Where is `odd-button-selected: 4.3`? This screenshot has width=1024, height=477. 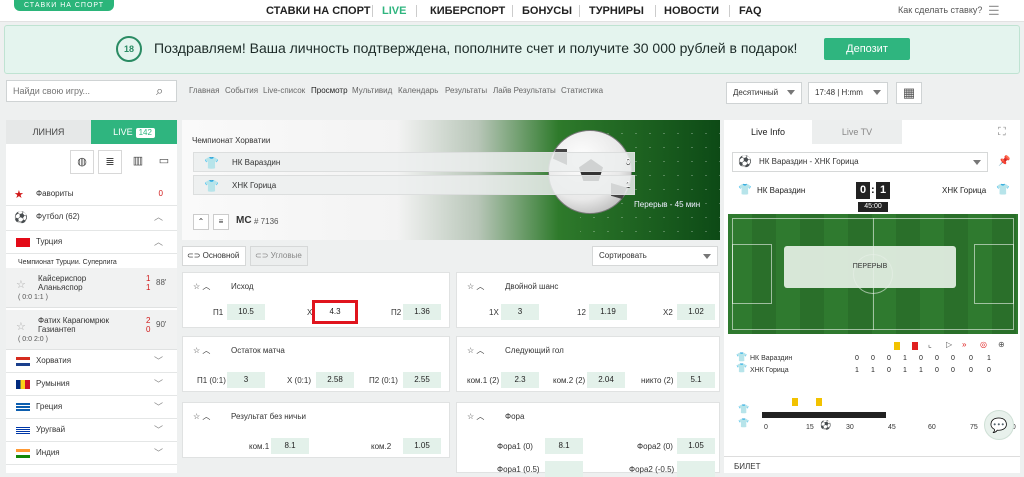
odd-button-selected: 4.3 is located at coordinates (335, 312).